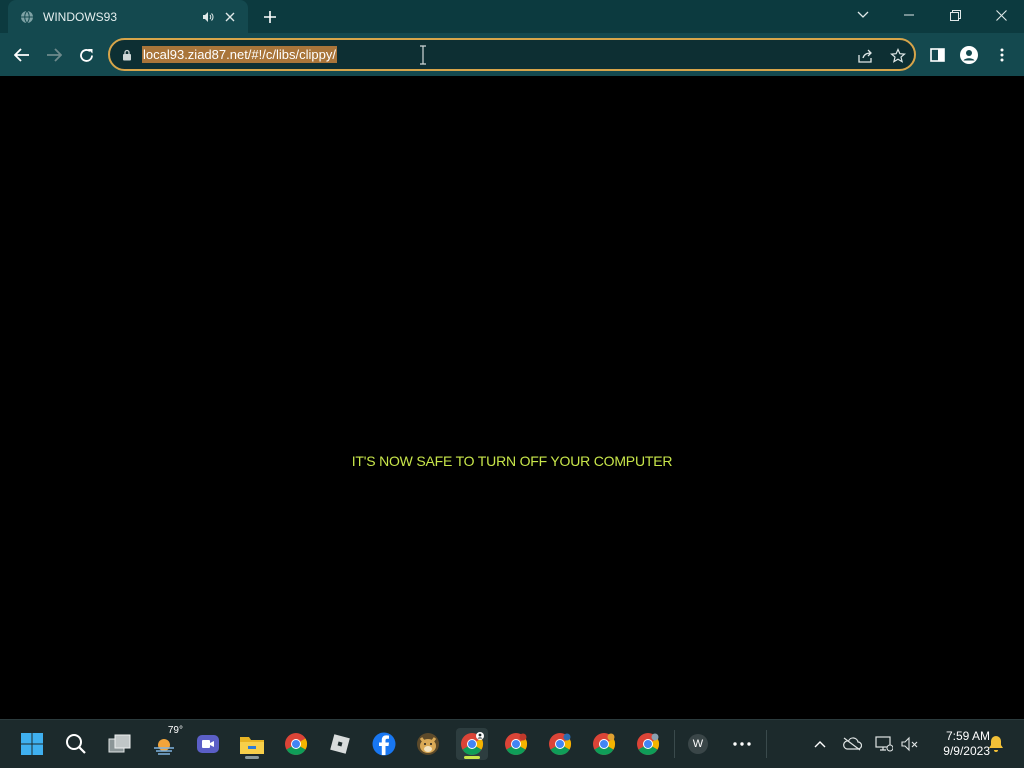 This screenshot has height=768, width=1024. What do you see at coordinates (866, 56) in the screenshot?
I see `share-icon` at bounding box center [866, 56].